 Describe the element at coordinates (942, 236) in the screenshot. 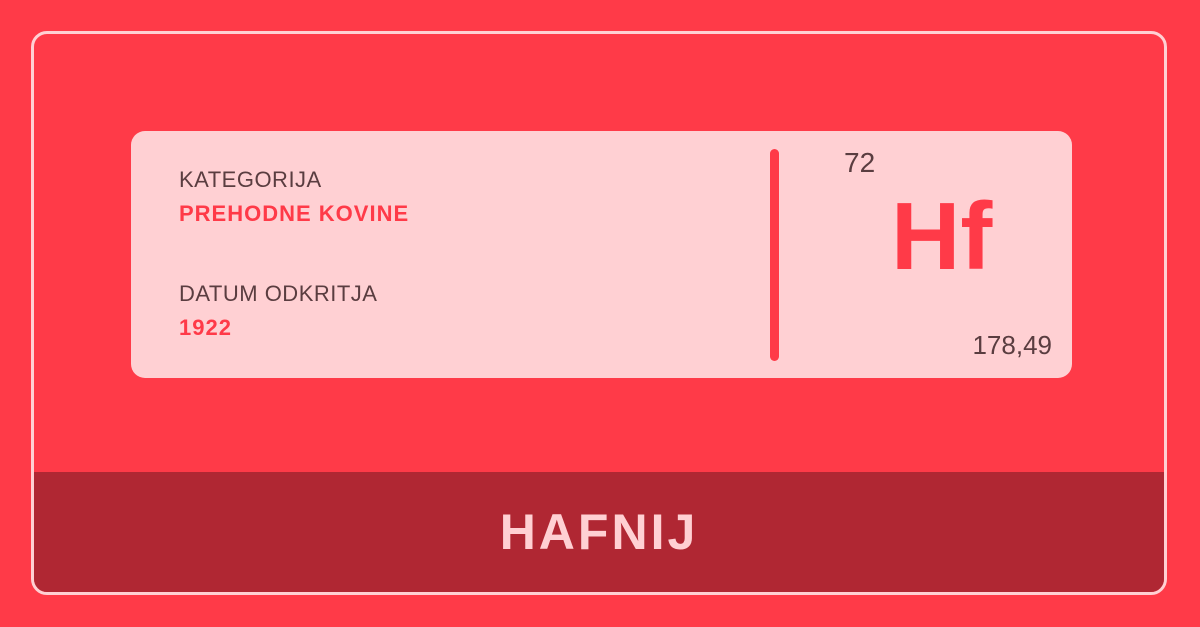

I see `element-symbol: Hf` at that location.